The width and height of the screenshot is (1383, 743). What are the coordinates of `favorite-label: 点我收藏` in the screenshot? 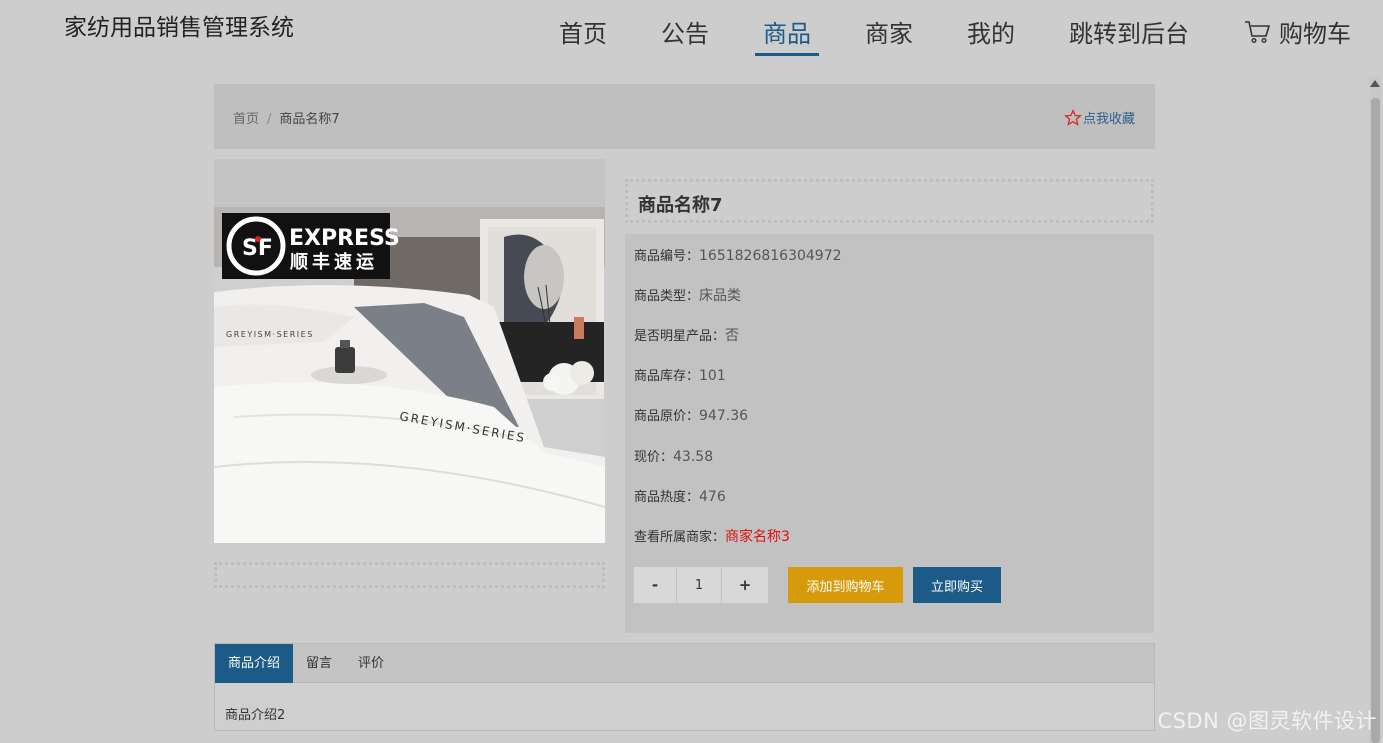 It's located at (1108, 119).